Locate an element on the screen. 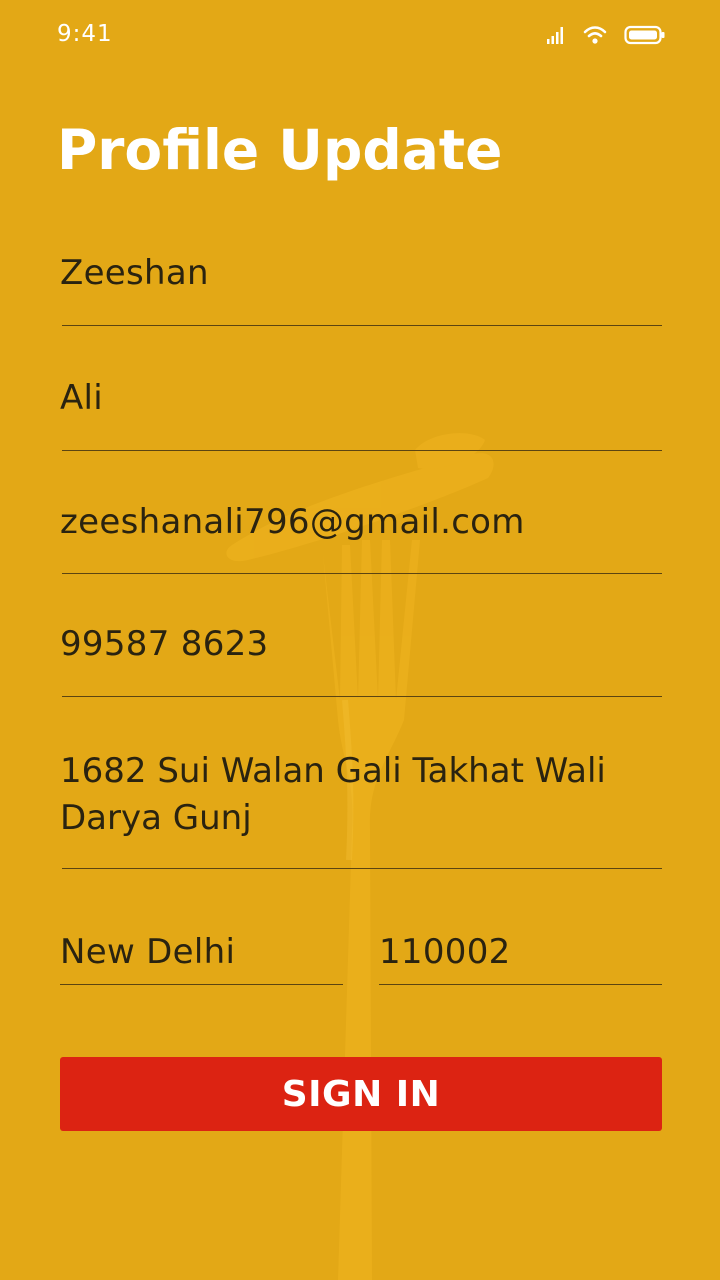 The width and height of the screenshot is (720, 1280). status-bar: 9:41 is located at coordinates (360, 36).